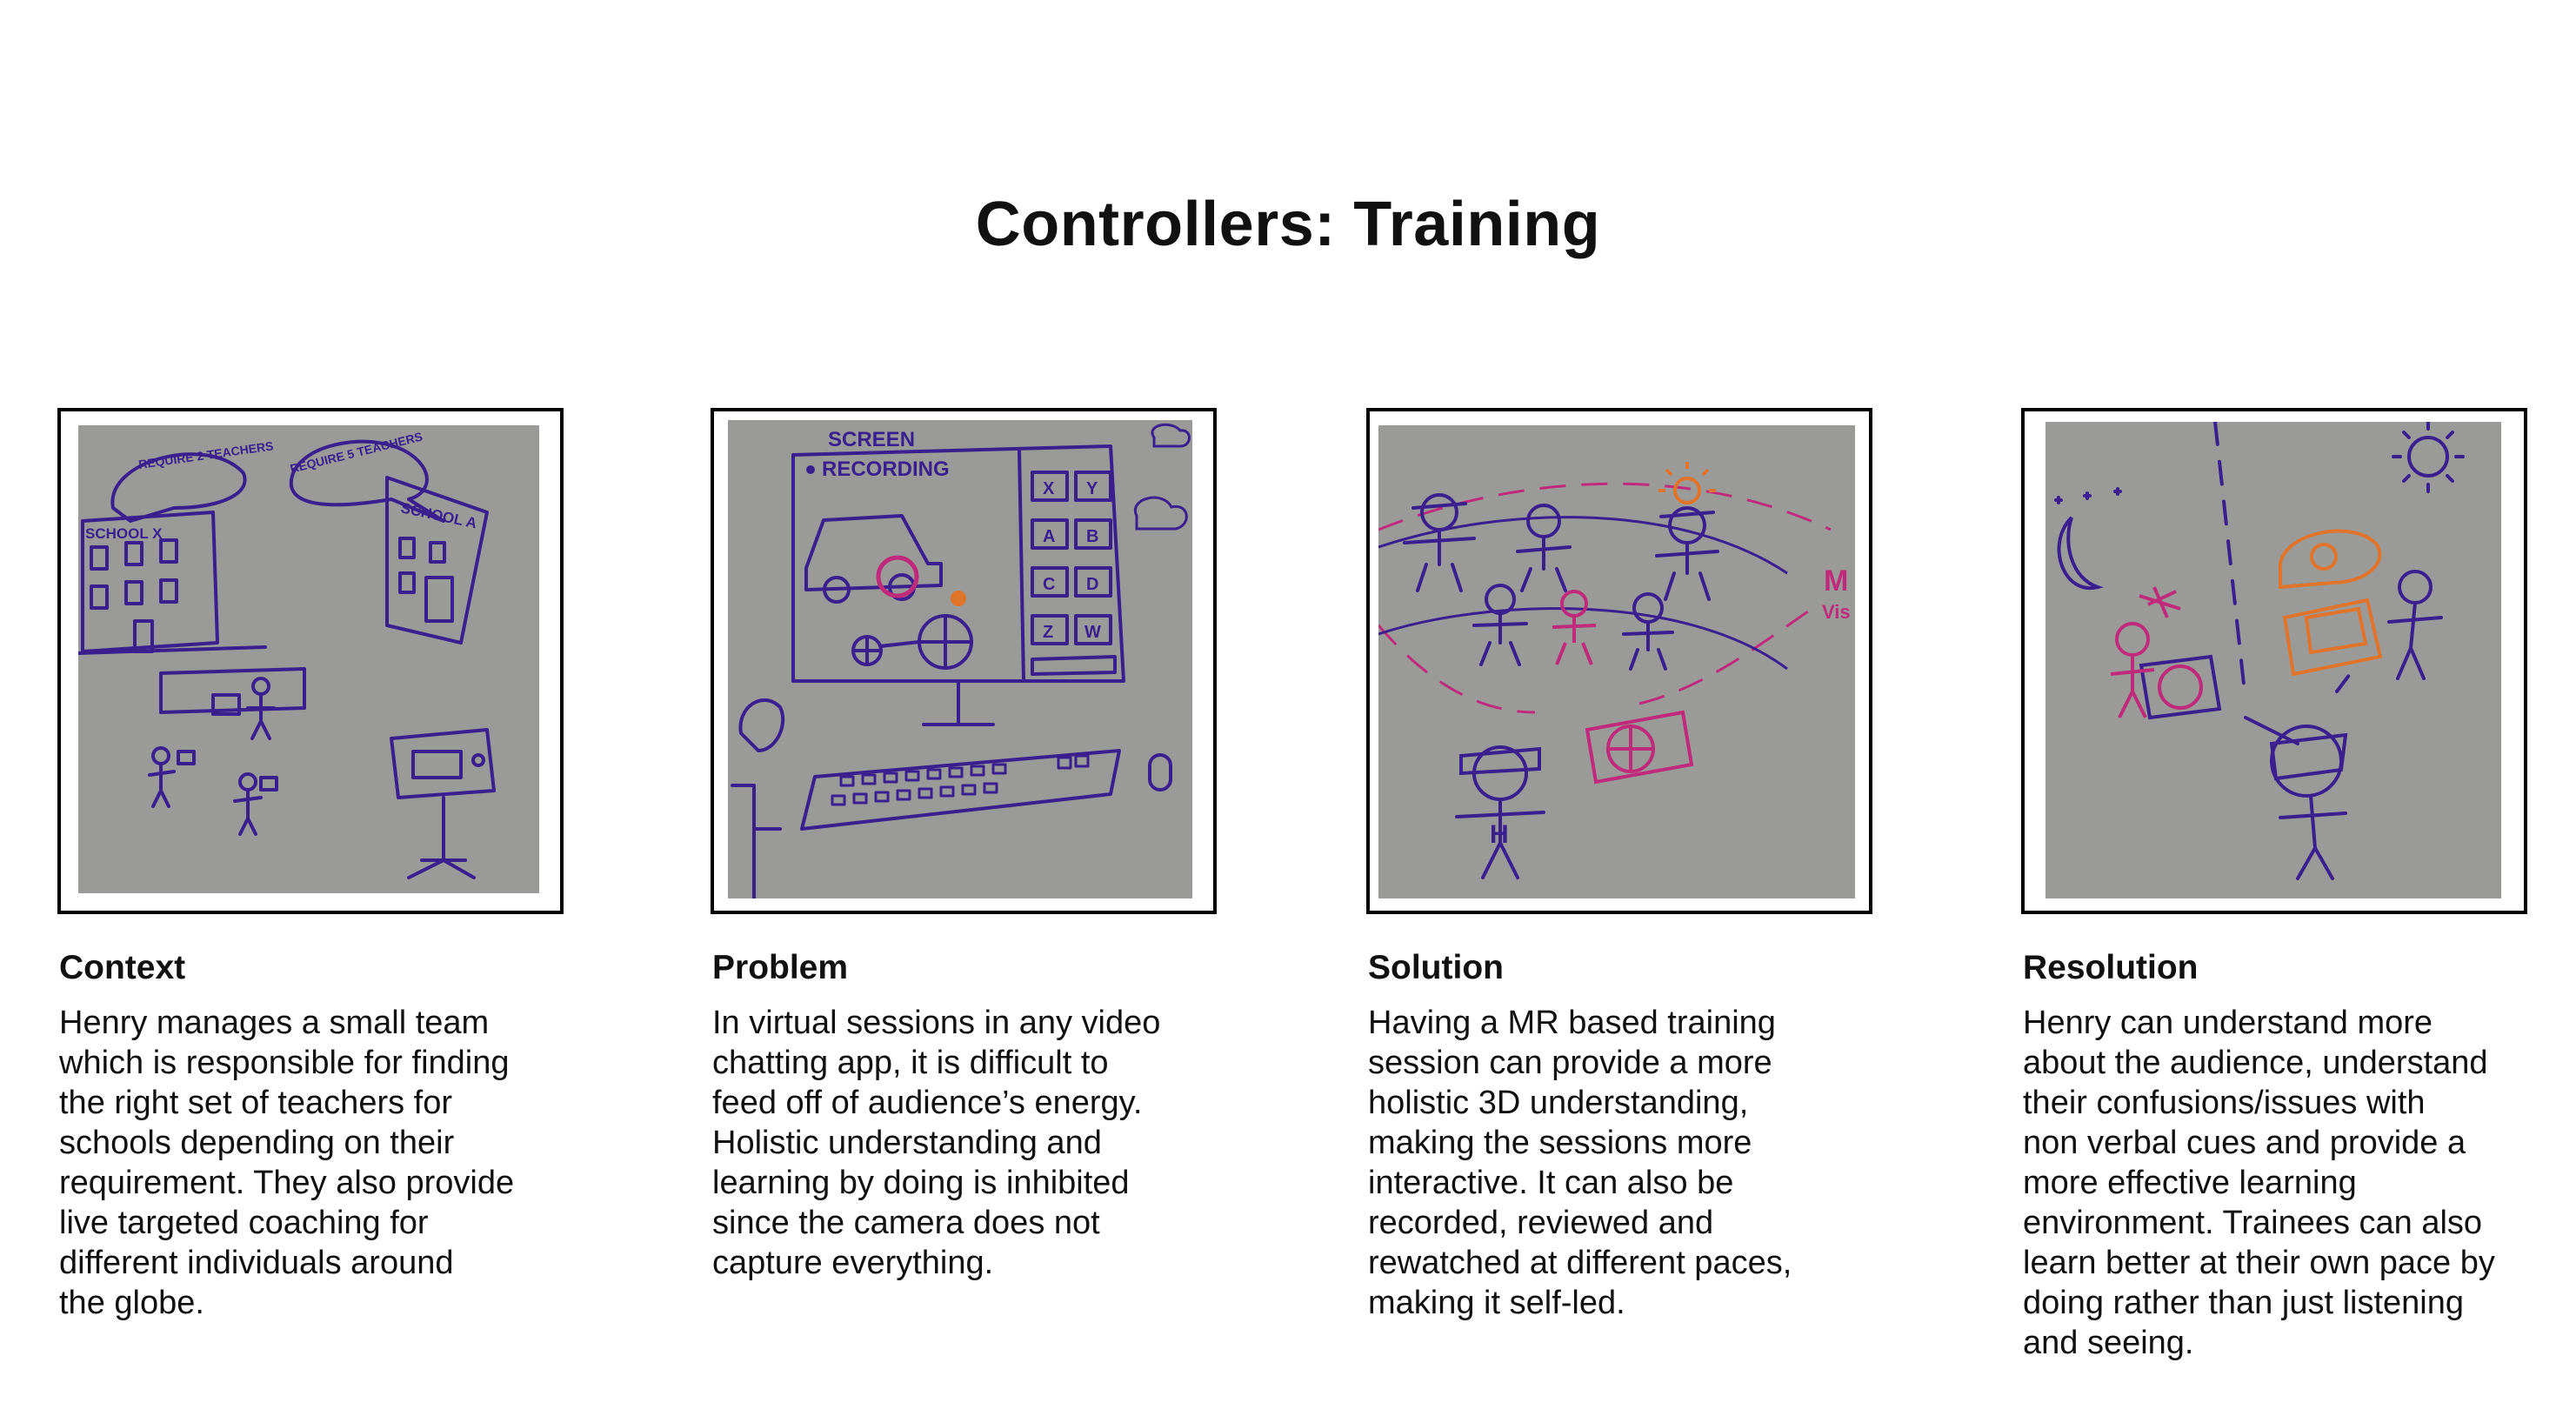 This screenshot has width=2576, height=1416. What do you see at coordinates (205, 454) in the screenshot?
I see `context-label-require2: REQUIRE 2 TEACHERS` at bounding box center [205, 454].